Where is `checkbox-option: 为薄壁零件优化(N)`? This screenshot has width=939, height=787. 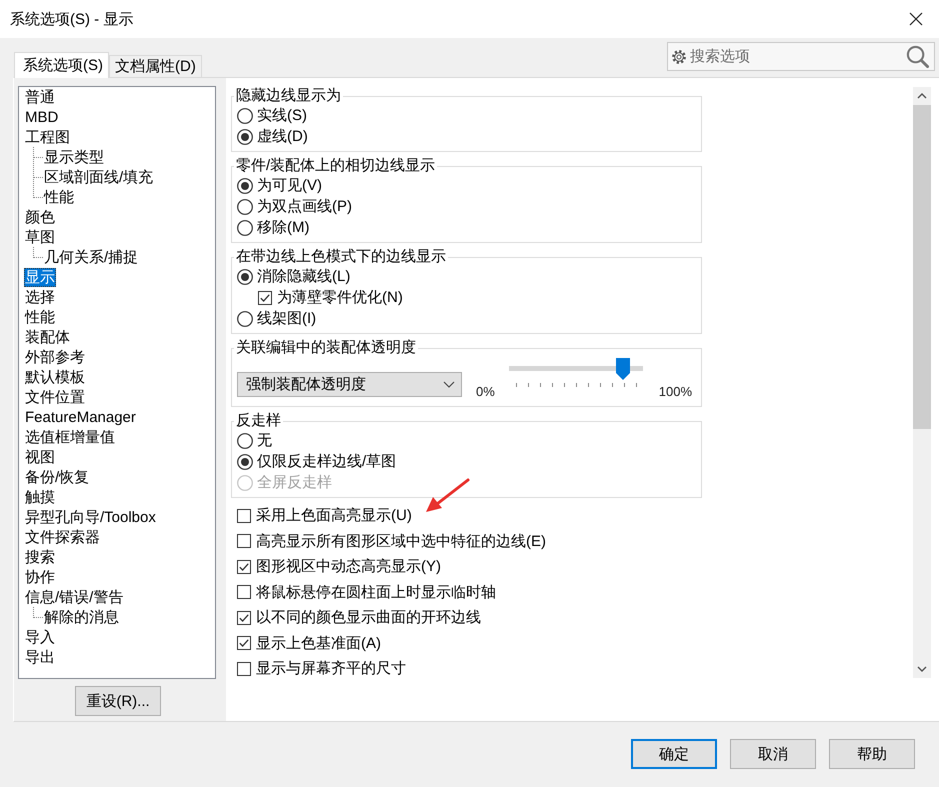 checkbox-option: 为薄壁零件优化(N) is located at coordinates (330, 297).